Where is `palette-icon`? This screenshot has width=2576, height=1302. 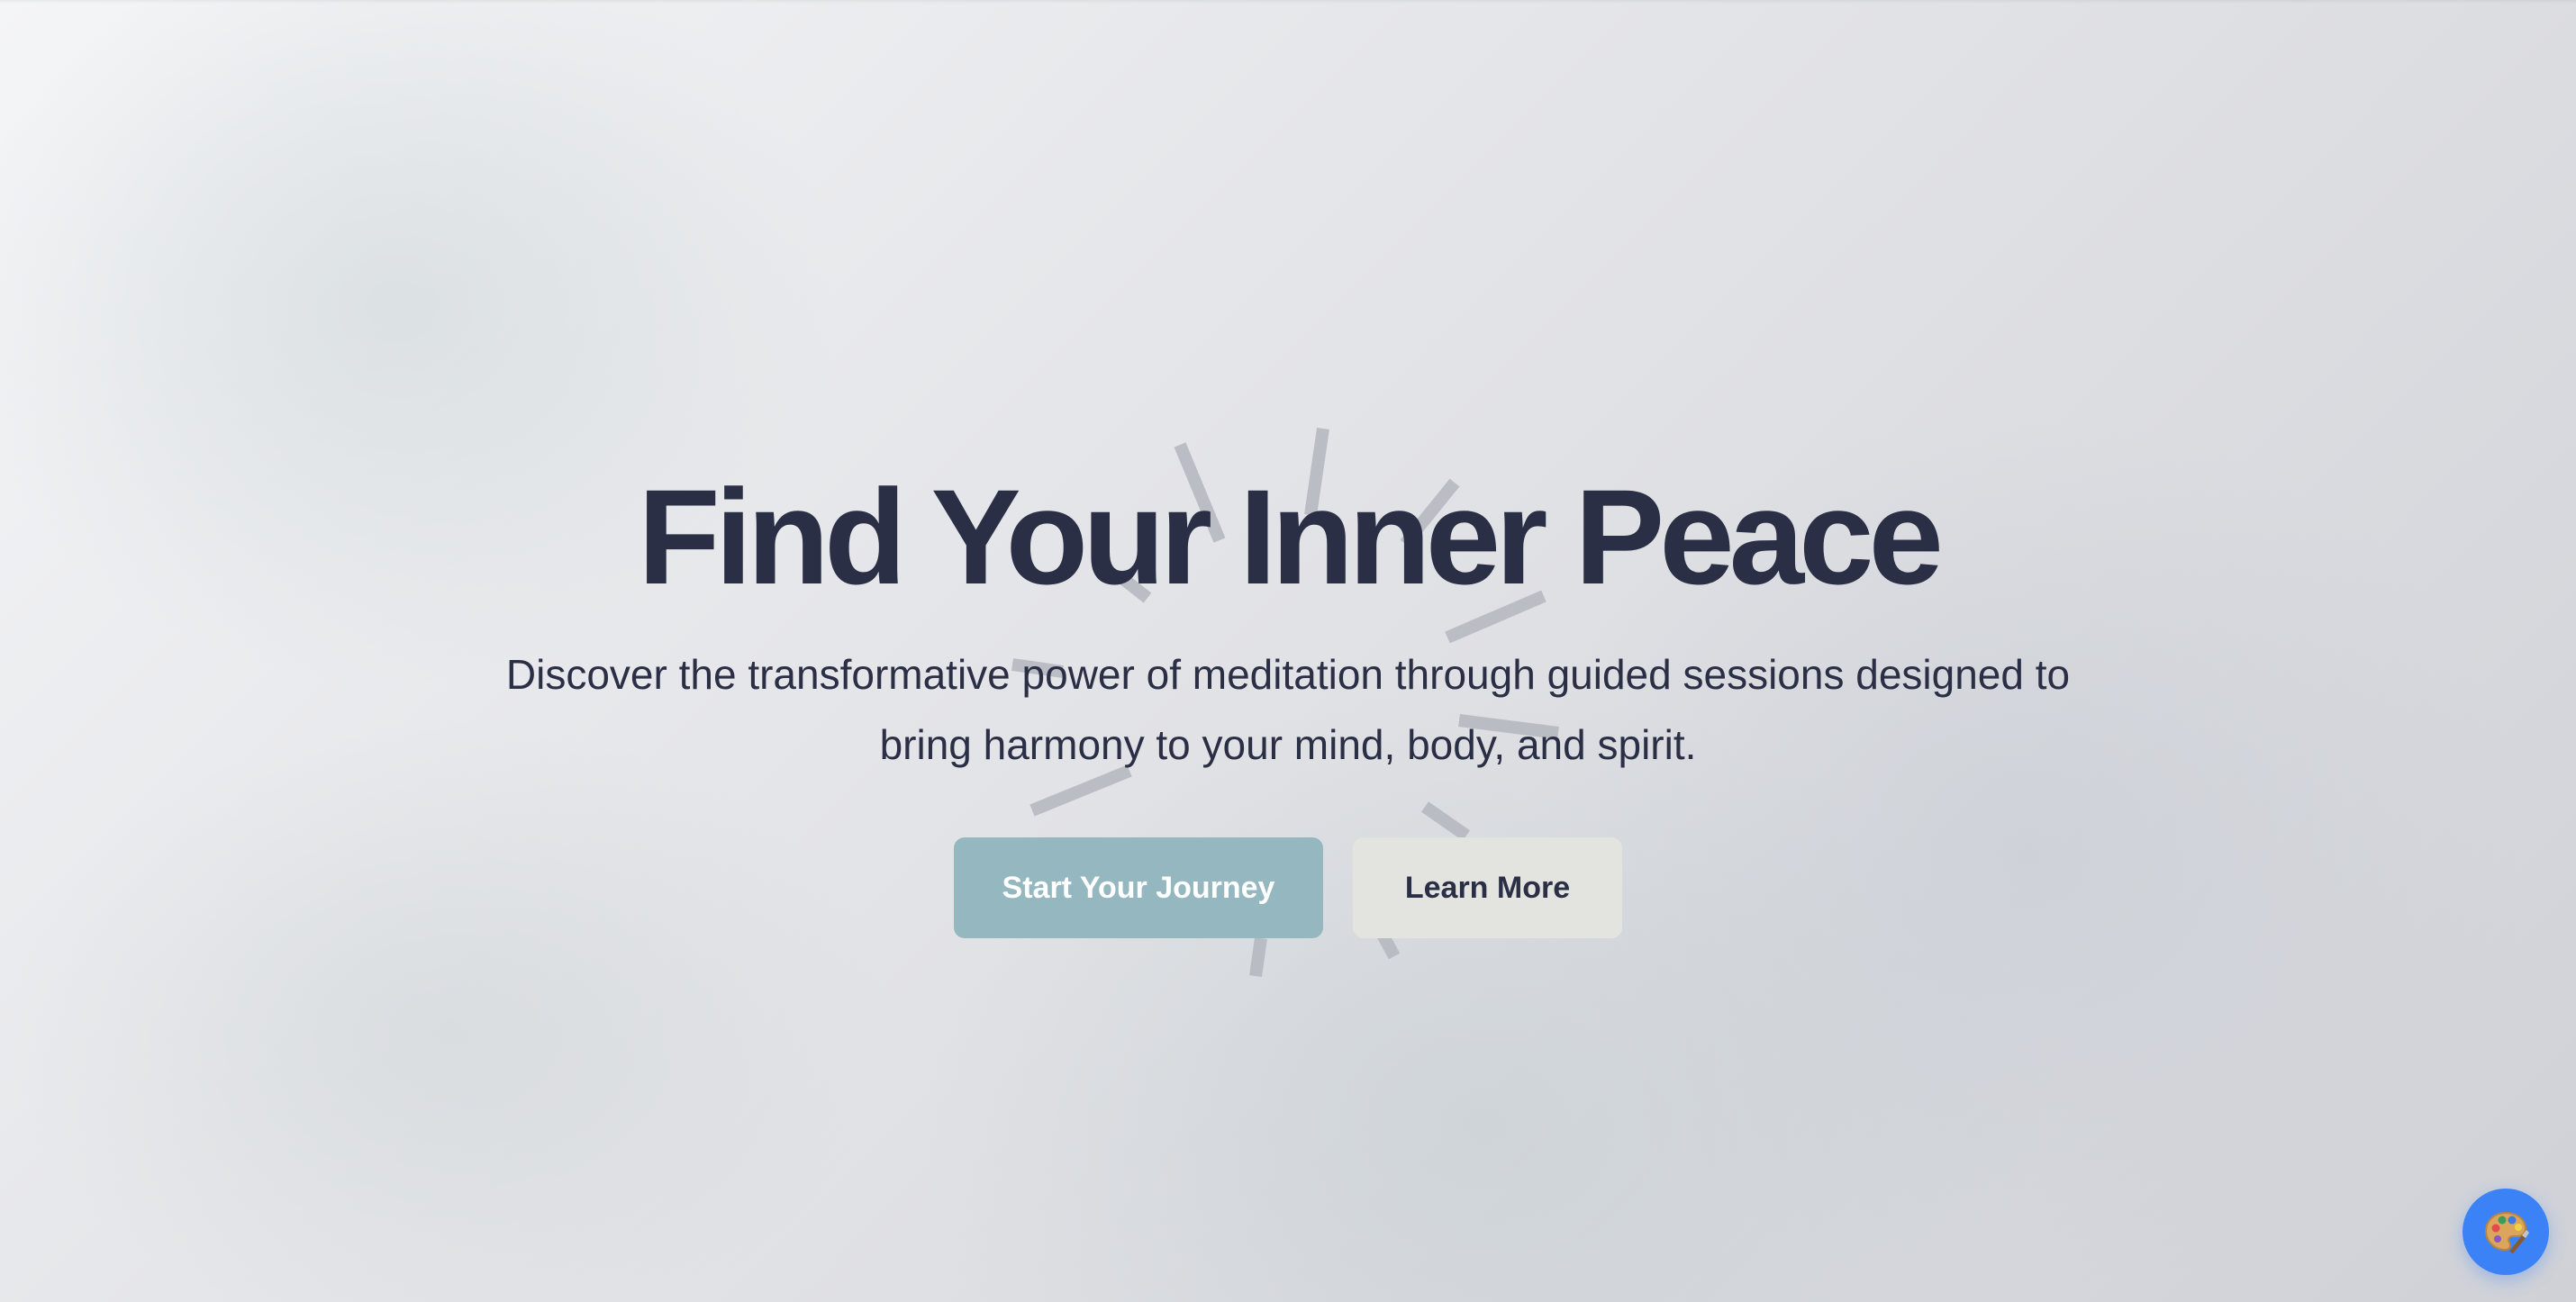
palette-icon is located at coordinates (2505, 1231).